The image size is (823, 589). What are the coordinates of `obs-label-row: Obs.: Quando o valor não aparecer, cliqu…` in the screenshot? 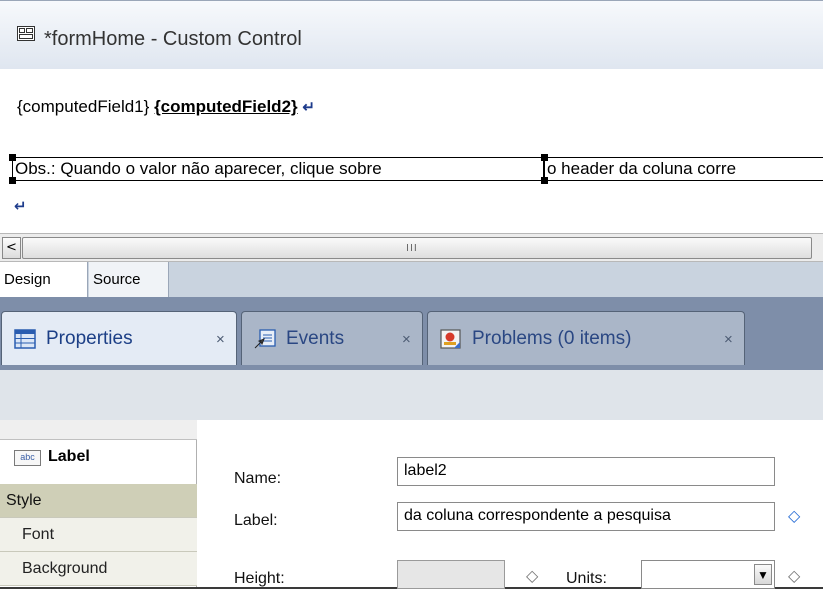 It's located at (416, 169).